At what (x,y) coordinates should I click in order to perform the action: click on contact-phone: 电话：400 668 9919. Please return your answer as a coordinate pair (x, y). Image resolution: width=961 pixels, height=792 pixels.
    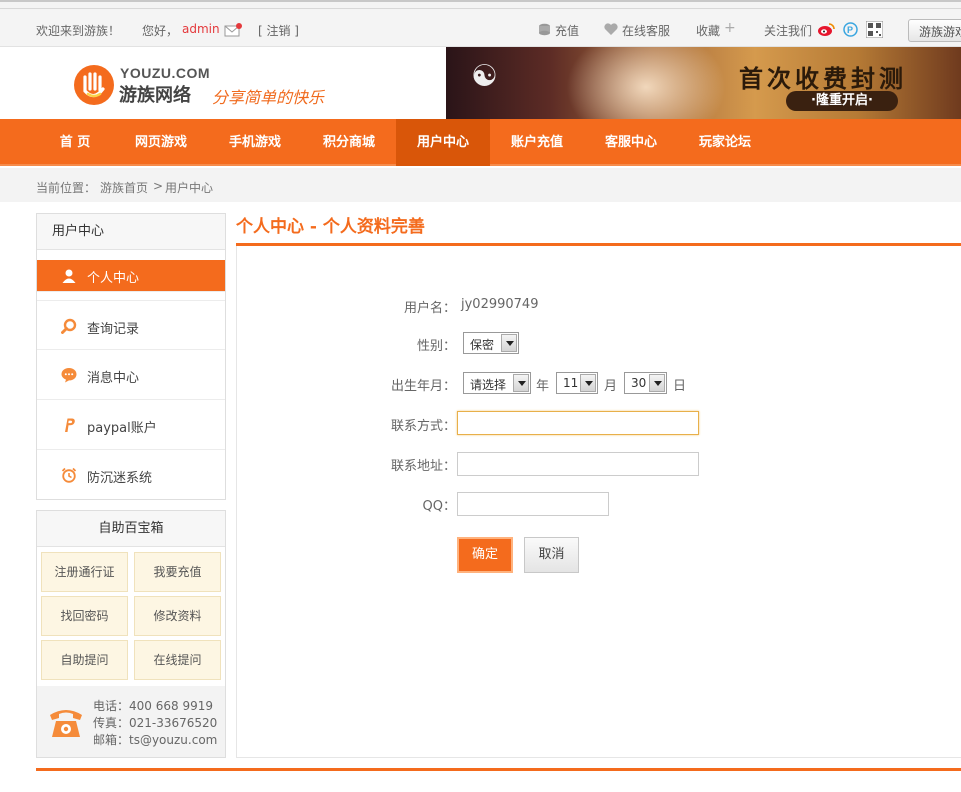
    Looking at the image, I should click on (153, 706).